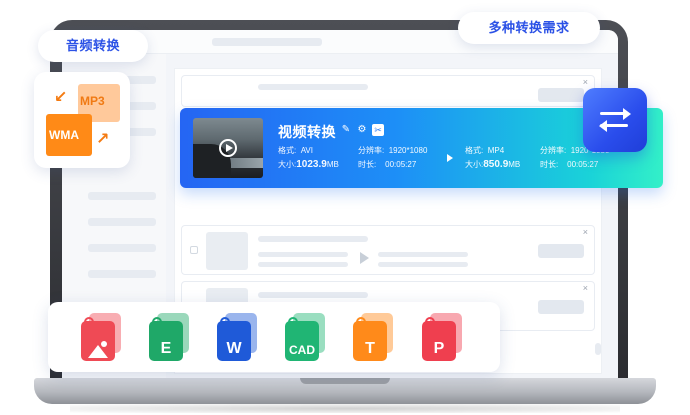  I want to click on source-duration: 时长: 00:05:27, so click(387, 164).